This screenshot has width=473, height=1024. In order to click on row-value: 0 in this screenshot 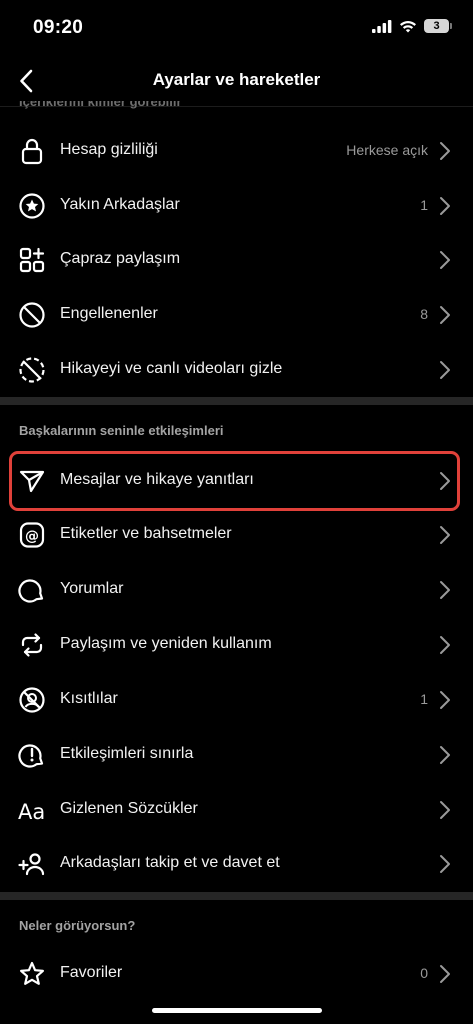, I will do `click(424, 973)`.